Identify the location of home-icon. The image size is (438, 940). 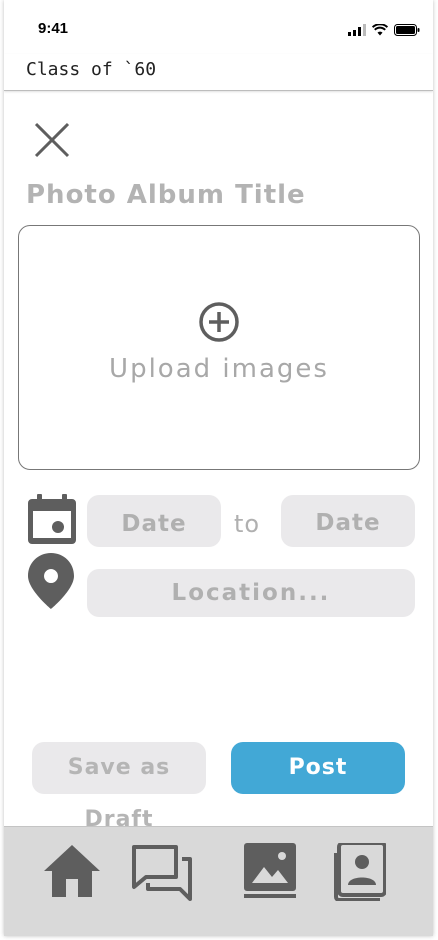
(72, 871).